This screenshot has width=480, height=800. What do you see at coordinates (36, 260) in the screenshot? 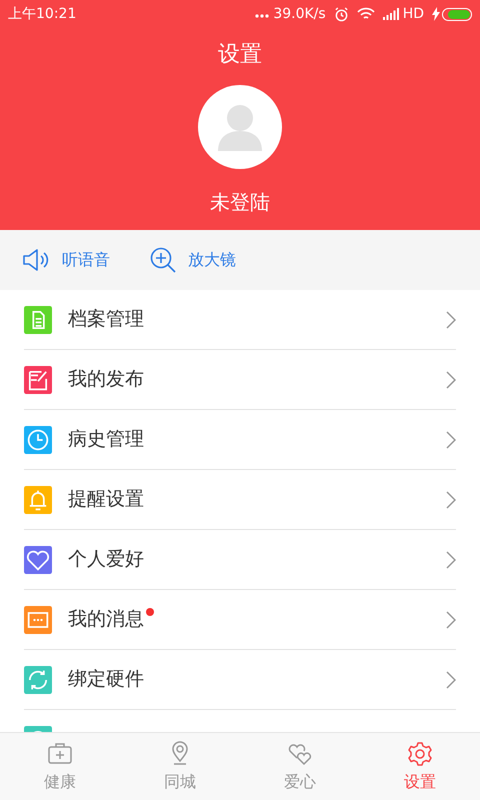
I see `speaker-icon` at bounding box center [36, 260].